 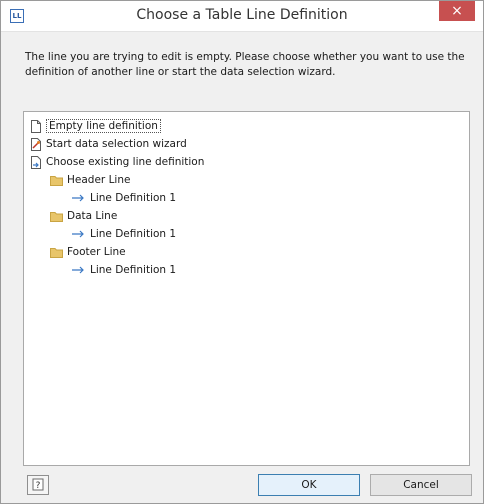 I want to click on tree-item-label: Empty line definition, so click(x=103, y=126).